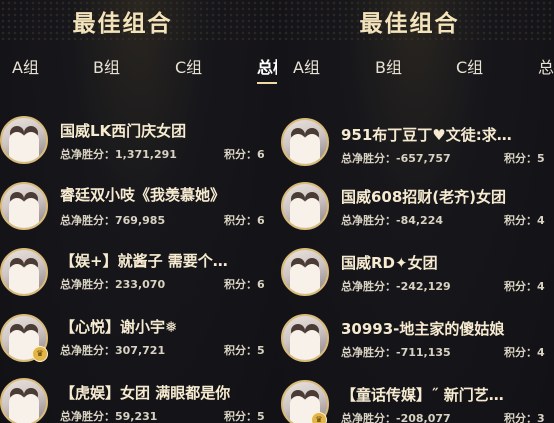 Image resolution: width=554 pixels, height=423 pixels. I want to click on list-item: 951布丁豆丁♥文徒:求… 总净胜分：-657,757 积分：5, so click(415, 144).